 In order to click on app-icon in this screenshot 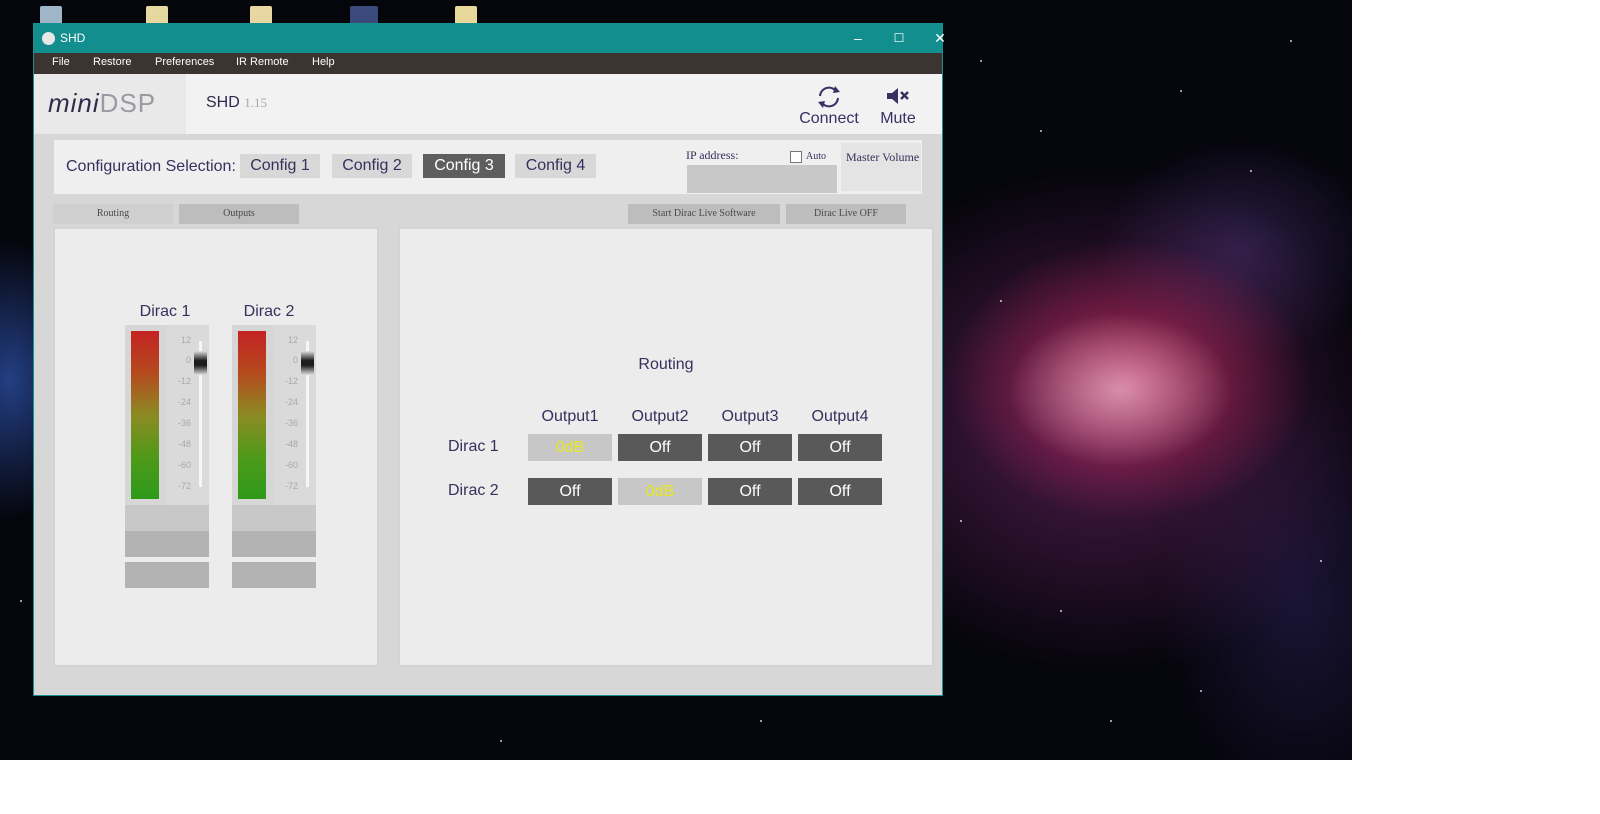, I will do `click(48, 38)`.